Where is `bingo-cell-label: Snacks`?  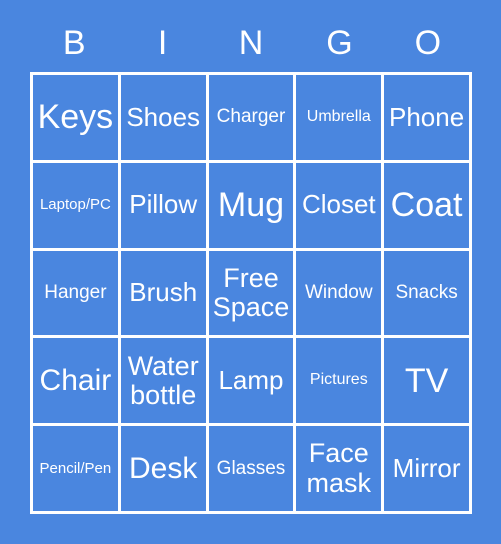
bingo-cell-label: Snacks is located at coordinates (426, 292).